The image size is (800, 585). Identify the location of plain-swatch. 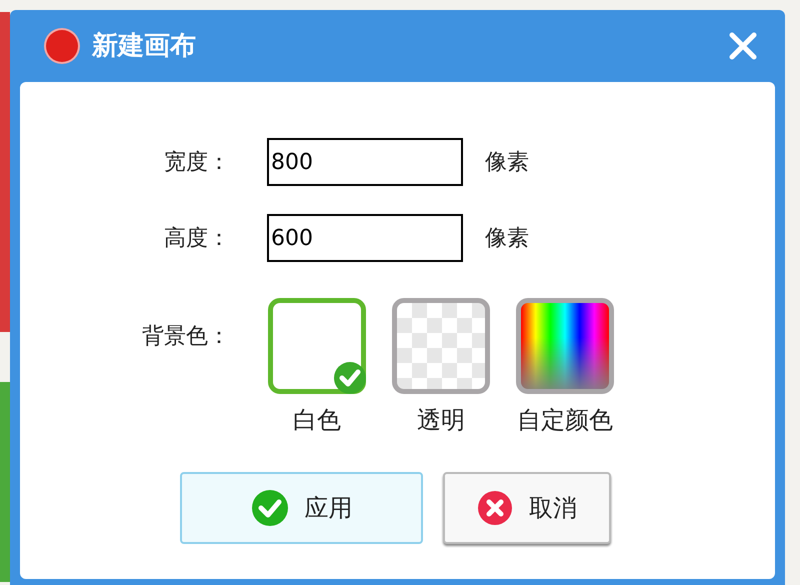
(317, 346).